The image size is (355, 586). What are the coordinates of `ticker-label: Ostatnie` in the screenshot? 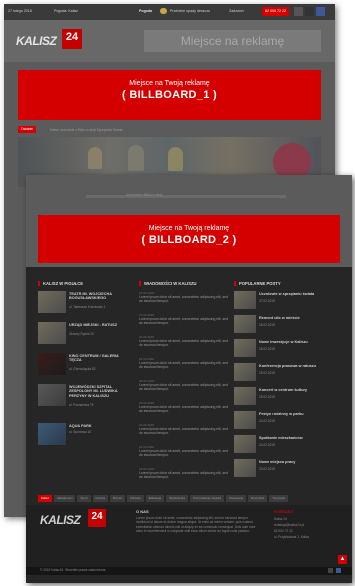 It's located at (27, 129).